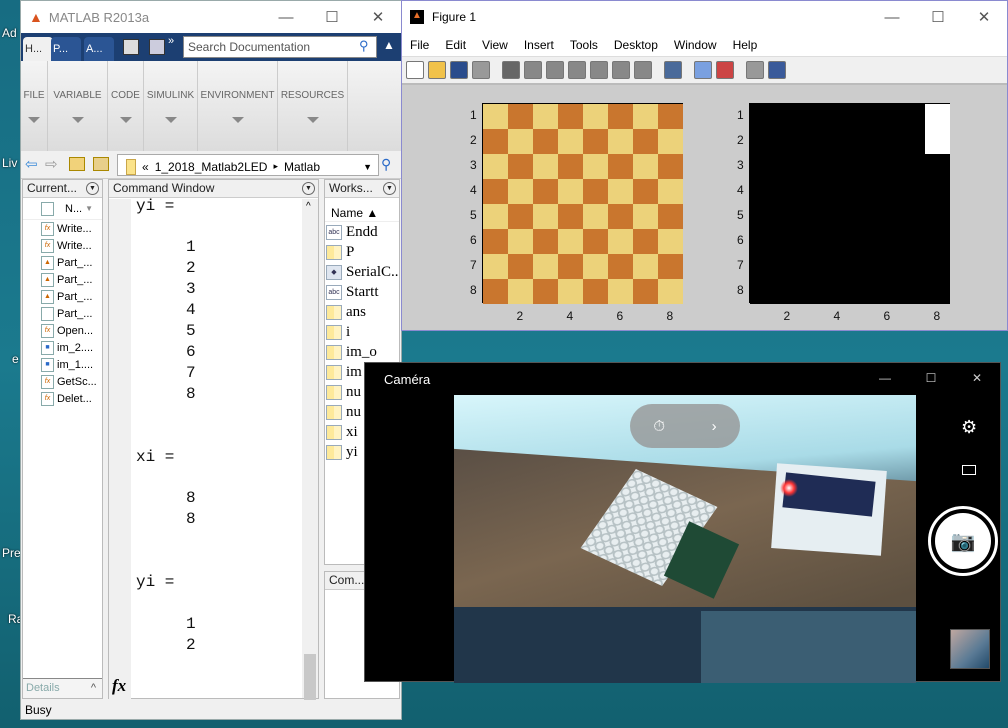 This screenshot has width=1008, height=728. I want to click on workspace-variable: im_o, so click(362, 352).